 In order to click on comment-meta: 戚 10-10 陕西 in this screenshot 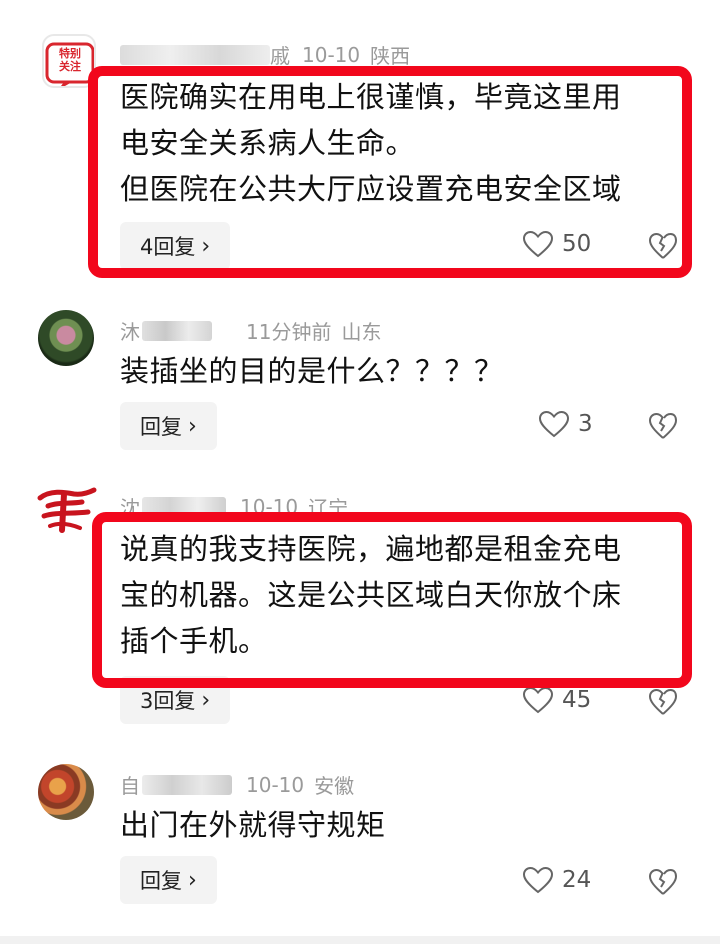, I will do `click(265, 54)`.